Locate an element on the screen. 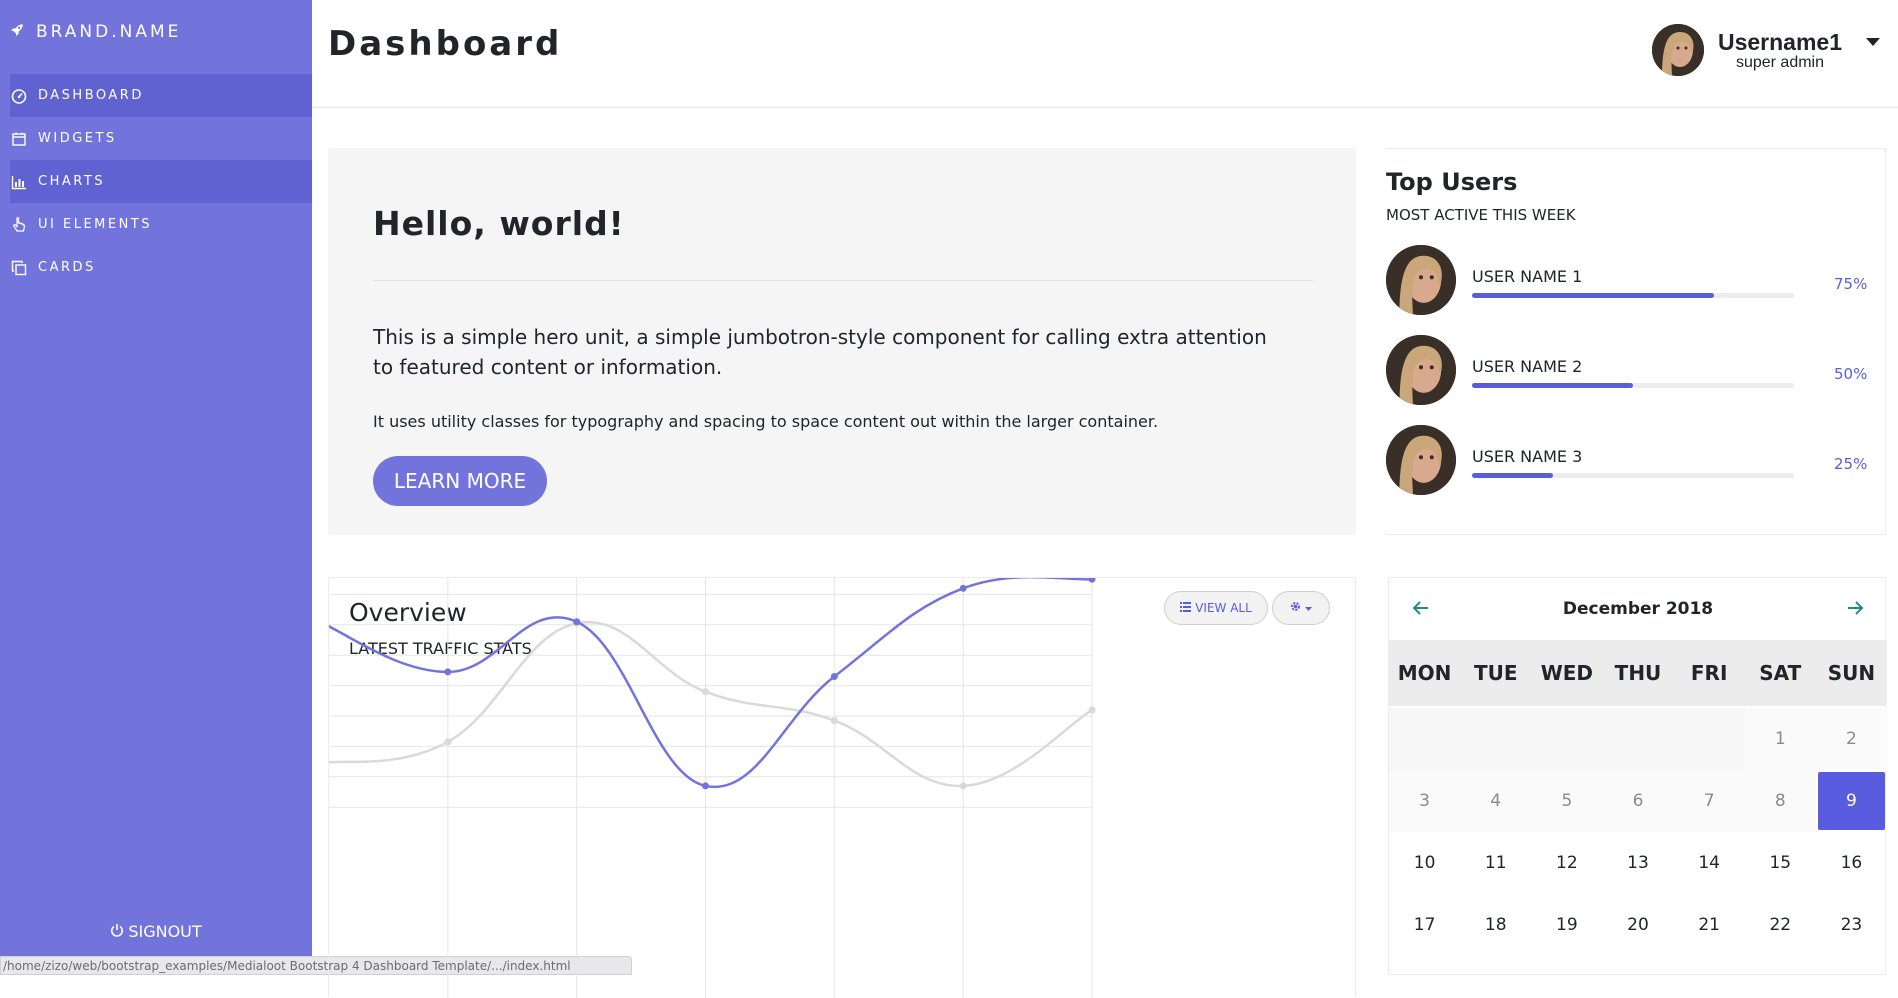 Image resolution: width=1898 pixels, height=998 pixels. weekday-label: SUN is located at coordinates (1851, 673).